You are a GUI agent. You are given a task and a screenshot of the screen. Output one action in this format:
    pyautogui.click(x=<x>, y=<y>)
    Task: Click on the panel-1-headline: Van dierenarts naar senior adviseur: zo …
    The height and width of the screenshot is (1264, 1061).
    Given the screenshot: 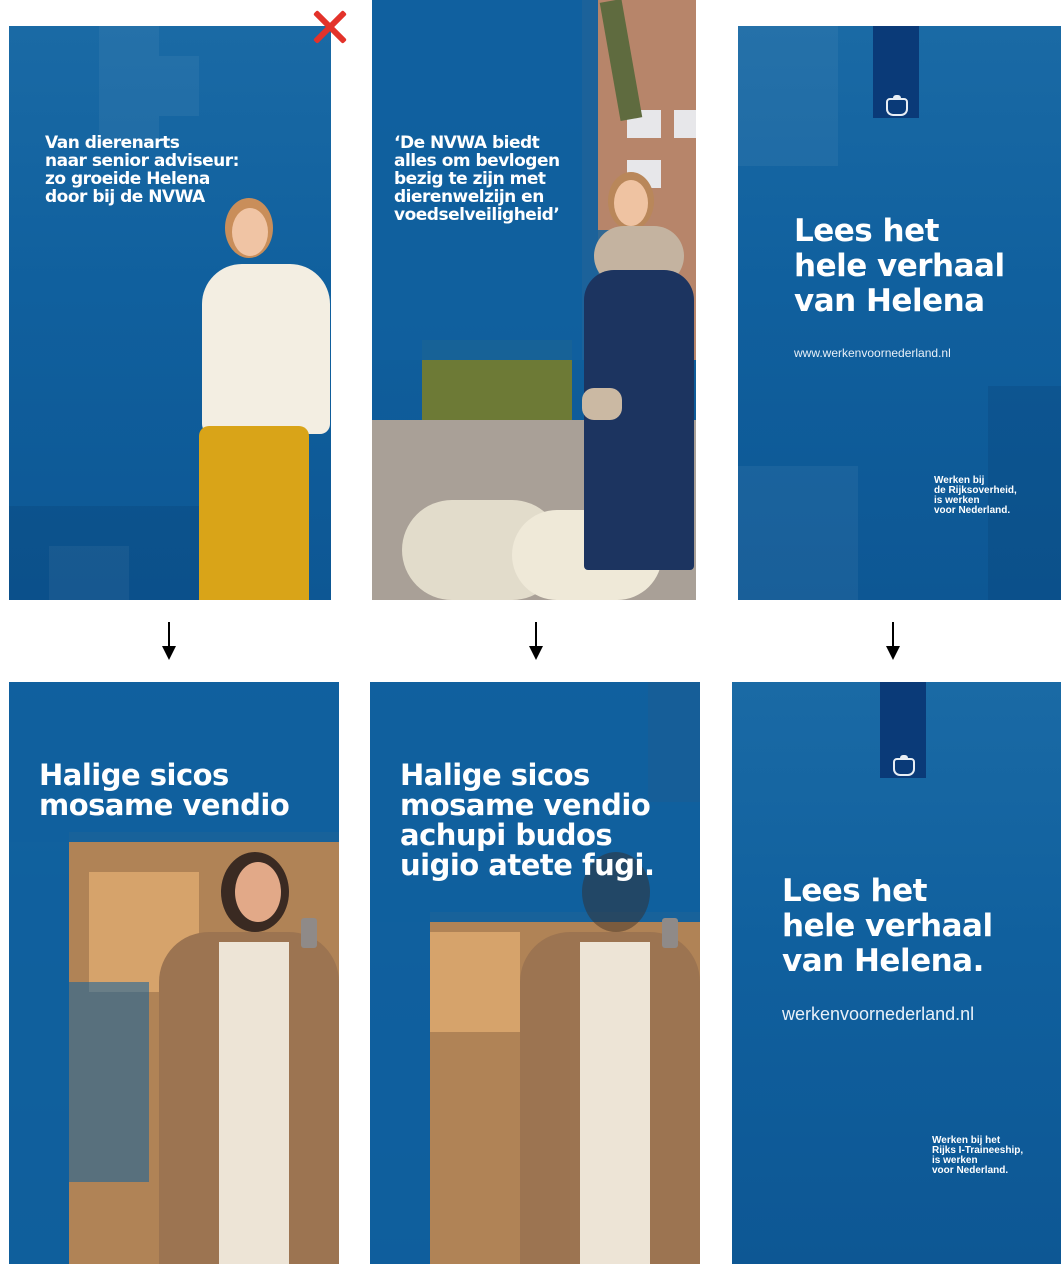 What is the action you would take?
    pyautogui.click(x=142, y=170)
    